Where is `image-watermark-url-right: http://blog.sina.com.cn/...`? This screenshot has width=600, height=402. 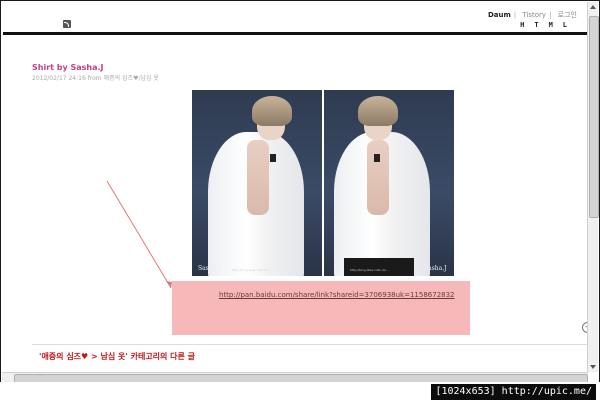 image-watermark-url-right: http://blog.sina.com.cn/... is located at coordinates (369, 270).